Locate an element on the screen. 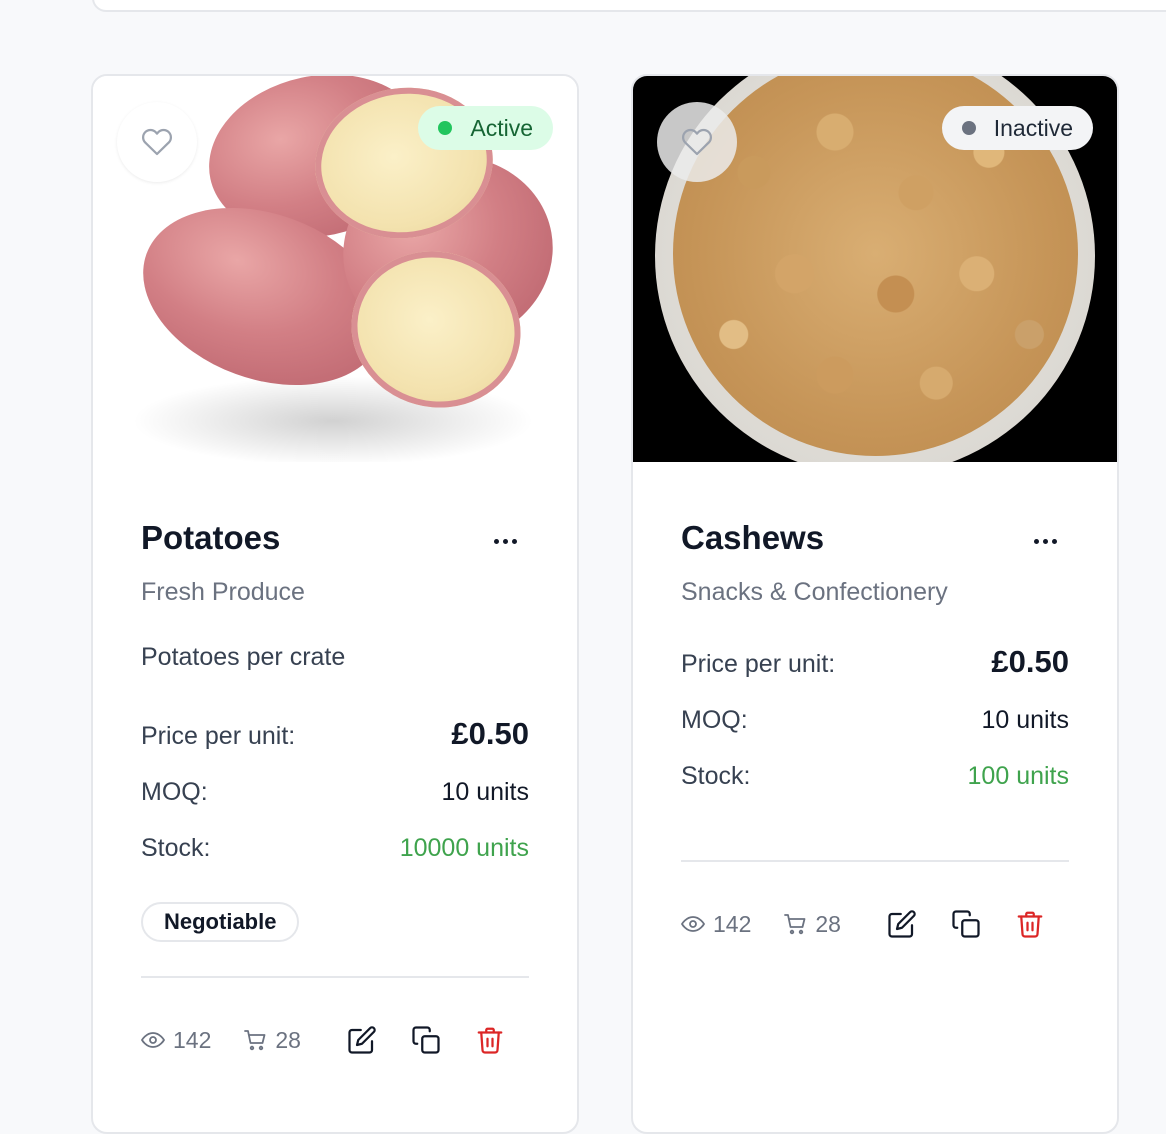 The width and height of the screenshot is (1166, 1134). status-badge: Active is located at coordinates (485, 128).